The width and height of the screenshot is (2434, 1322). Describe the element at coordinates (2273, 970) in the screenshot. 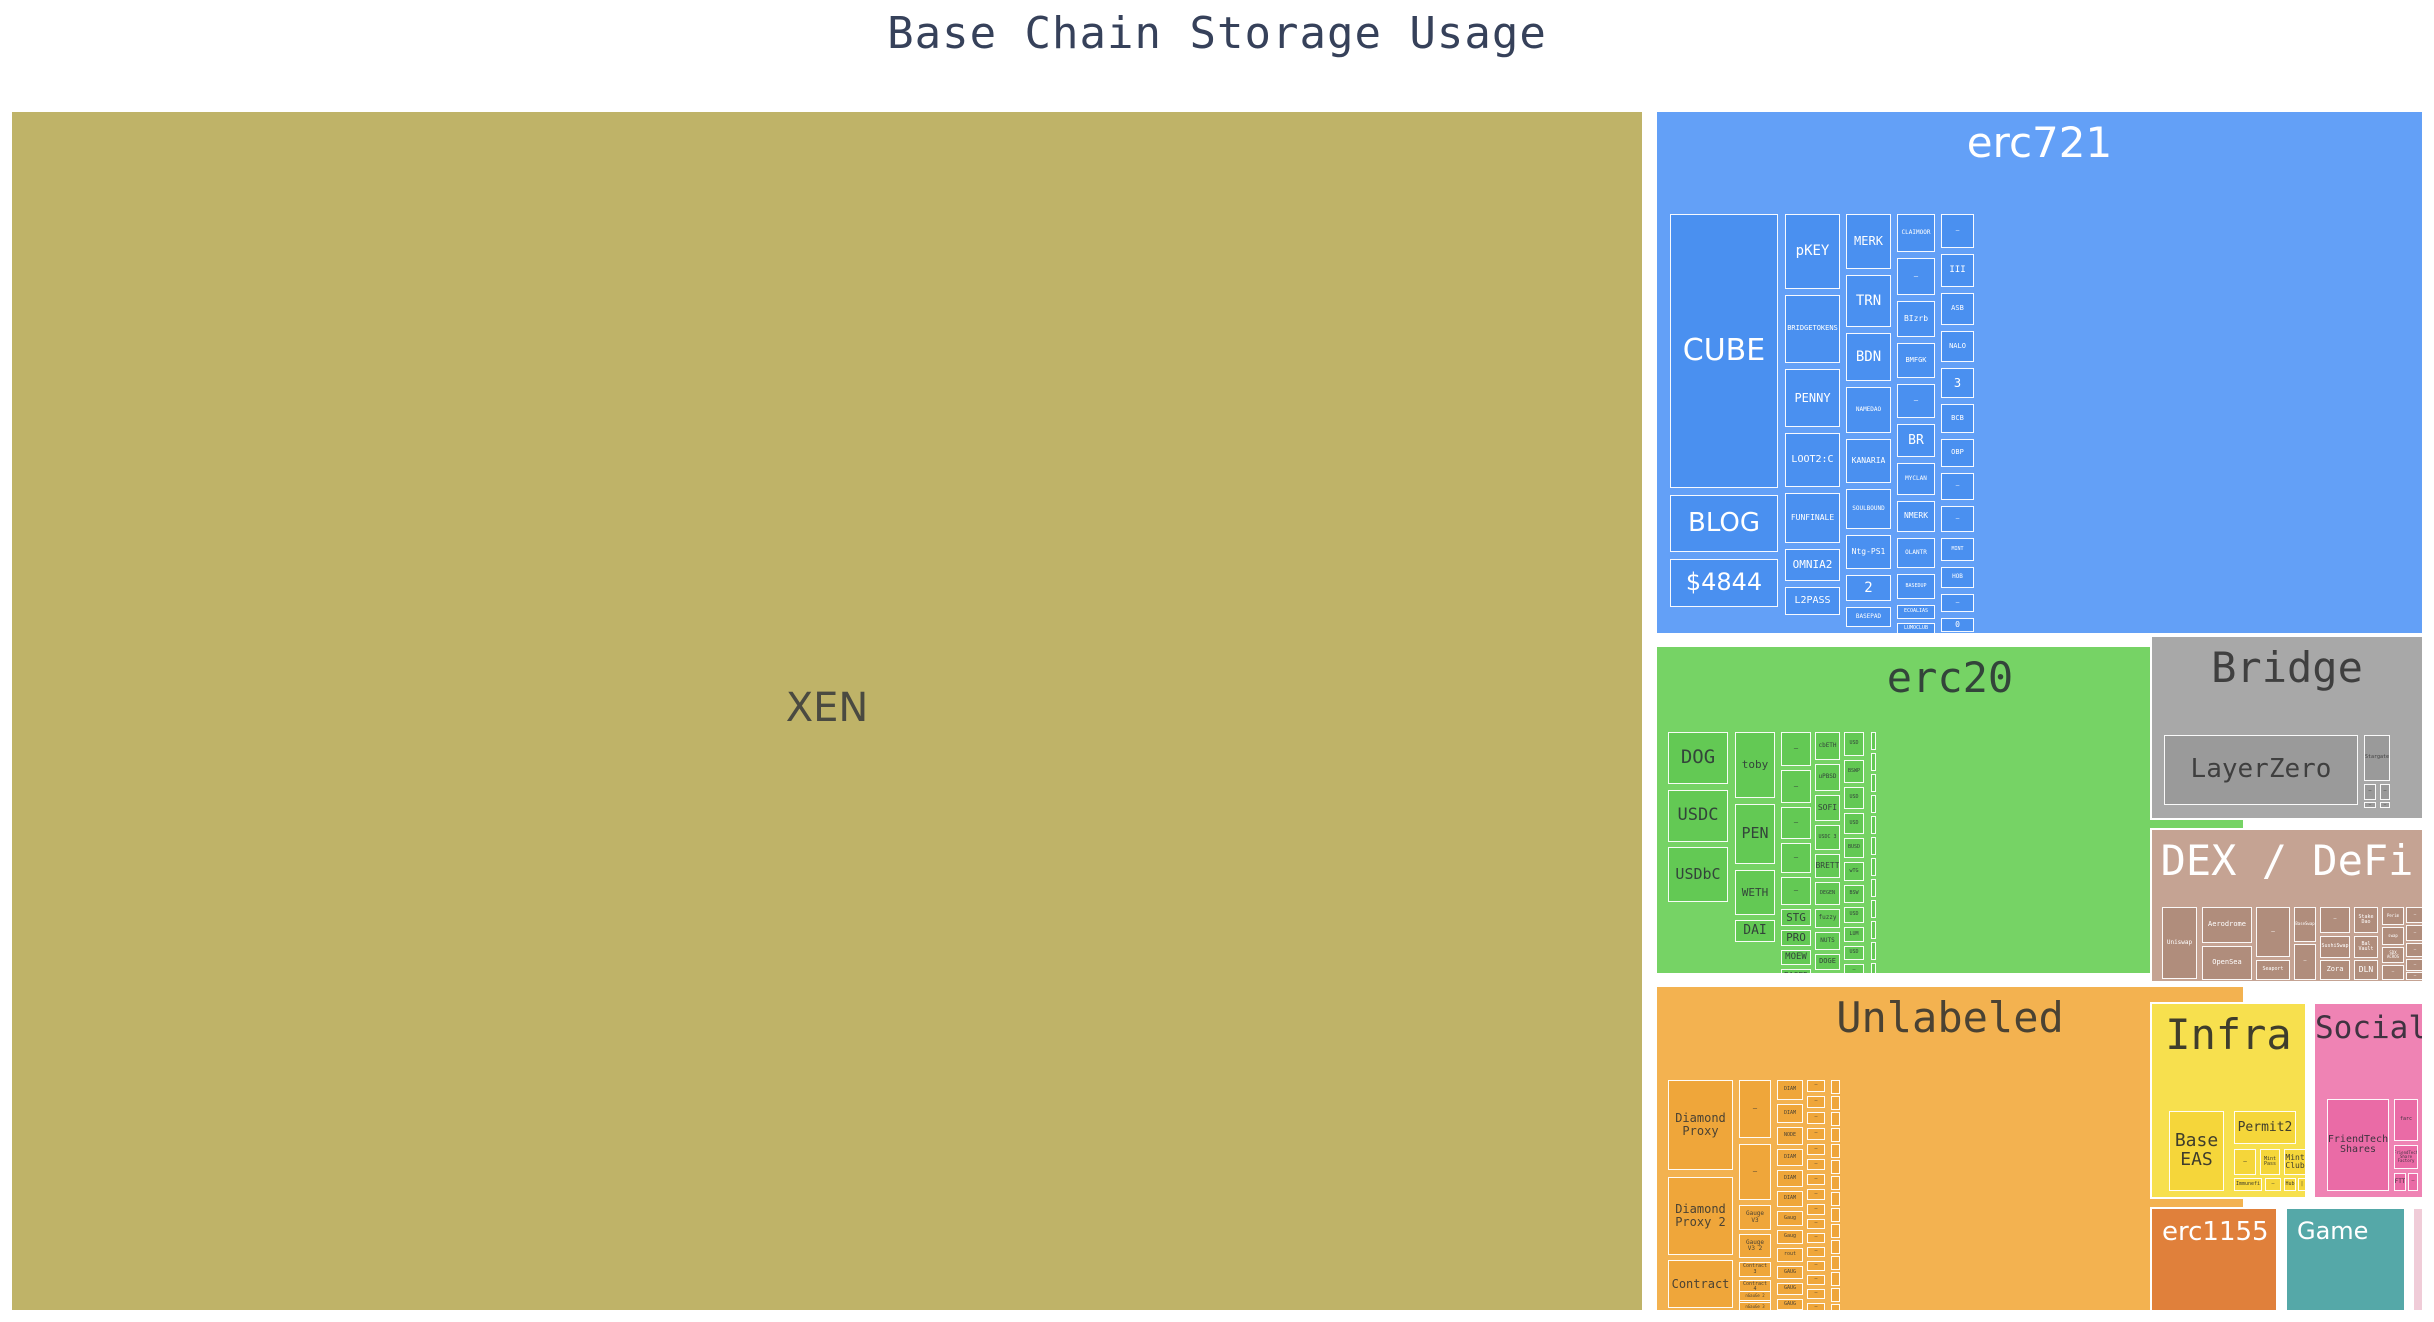

I see `treemap-leaf-dex-defi-seaport: Seaport` at that location.